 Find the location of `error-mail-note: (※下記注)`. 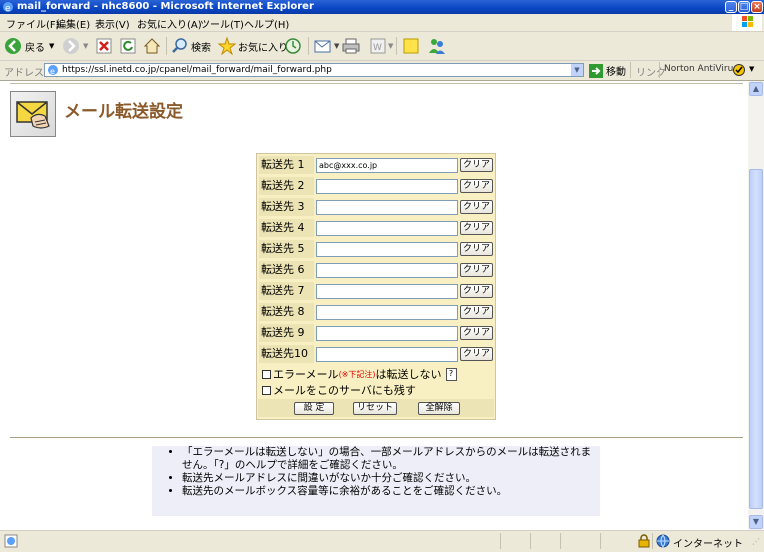

error-mail-note: (※下記注) is located at coordinates (357, 374).